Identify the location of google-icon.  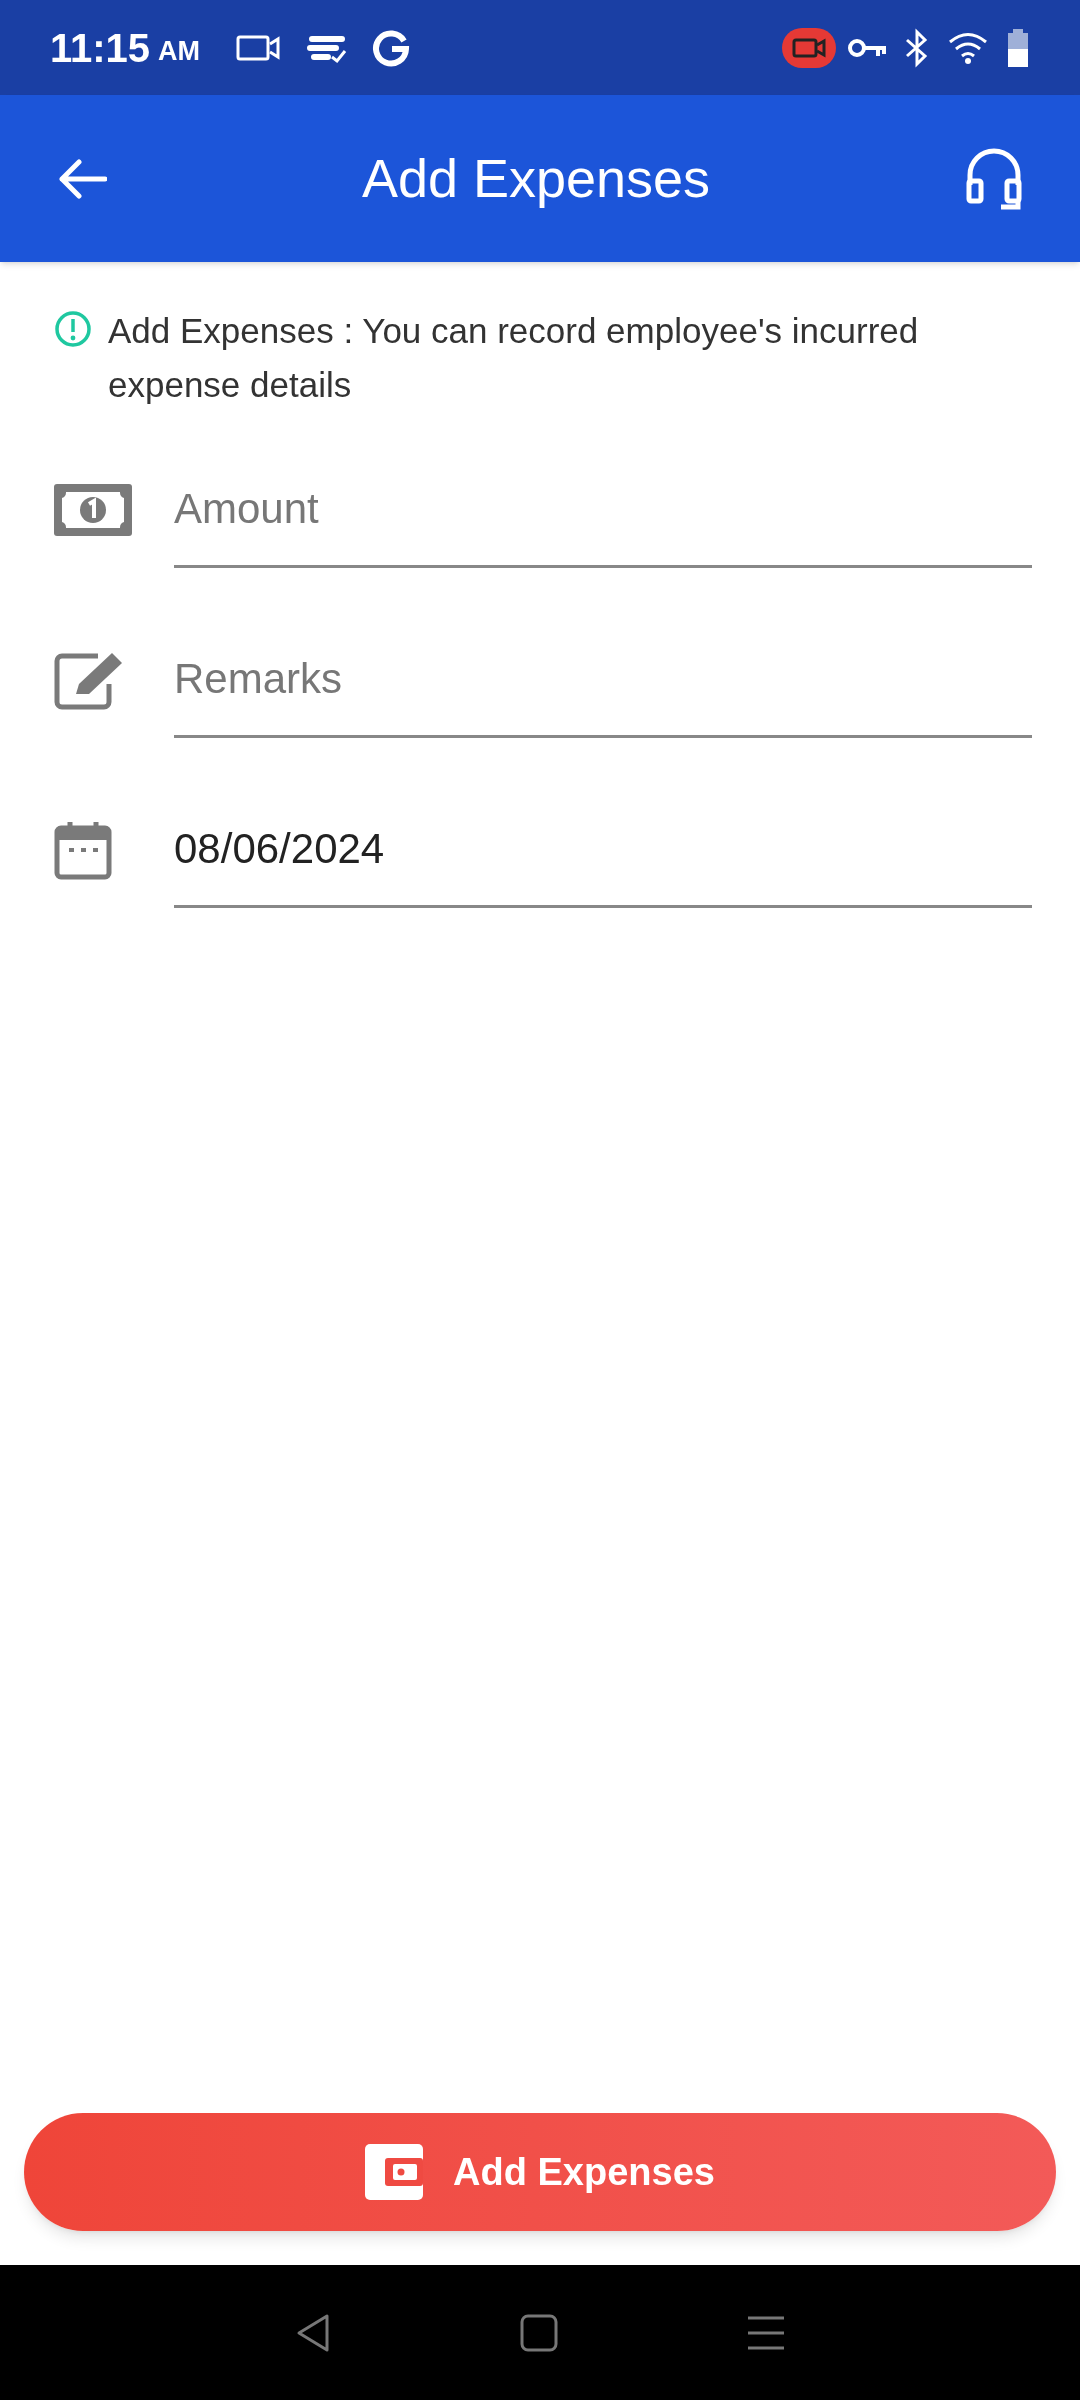
(391, 47).